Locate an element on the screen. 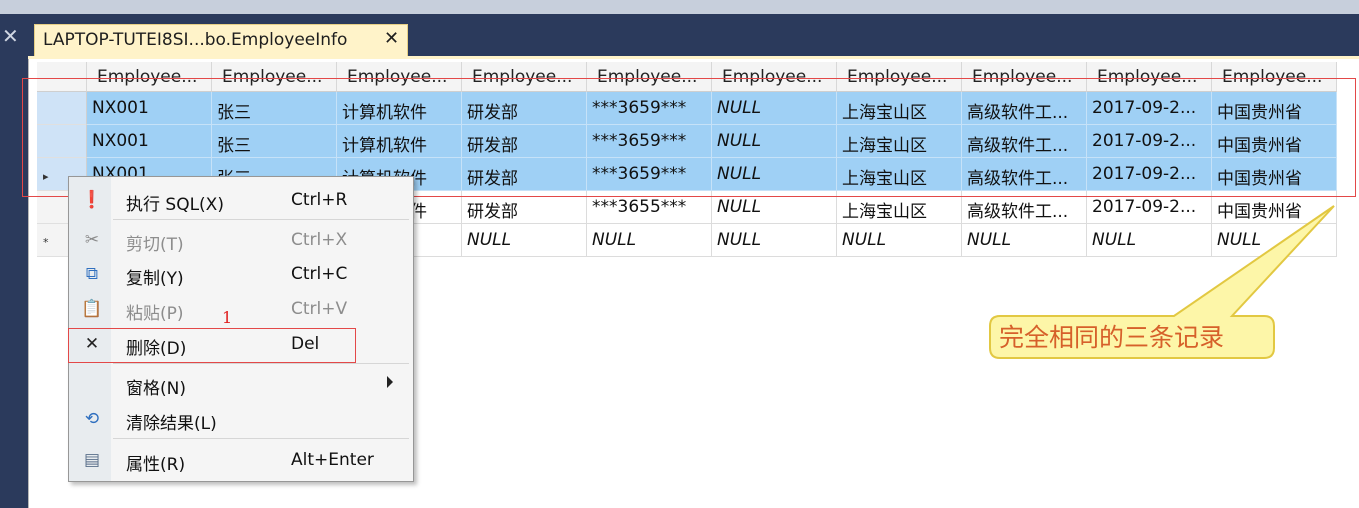 This screenshot has width=1359, height=508. menu-item-shortcut: Ctrl+X is located at coordinates (319, 240).